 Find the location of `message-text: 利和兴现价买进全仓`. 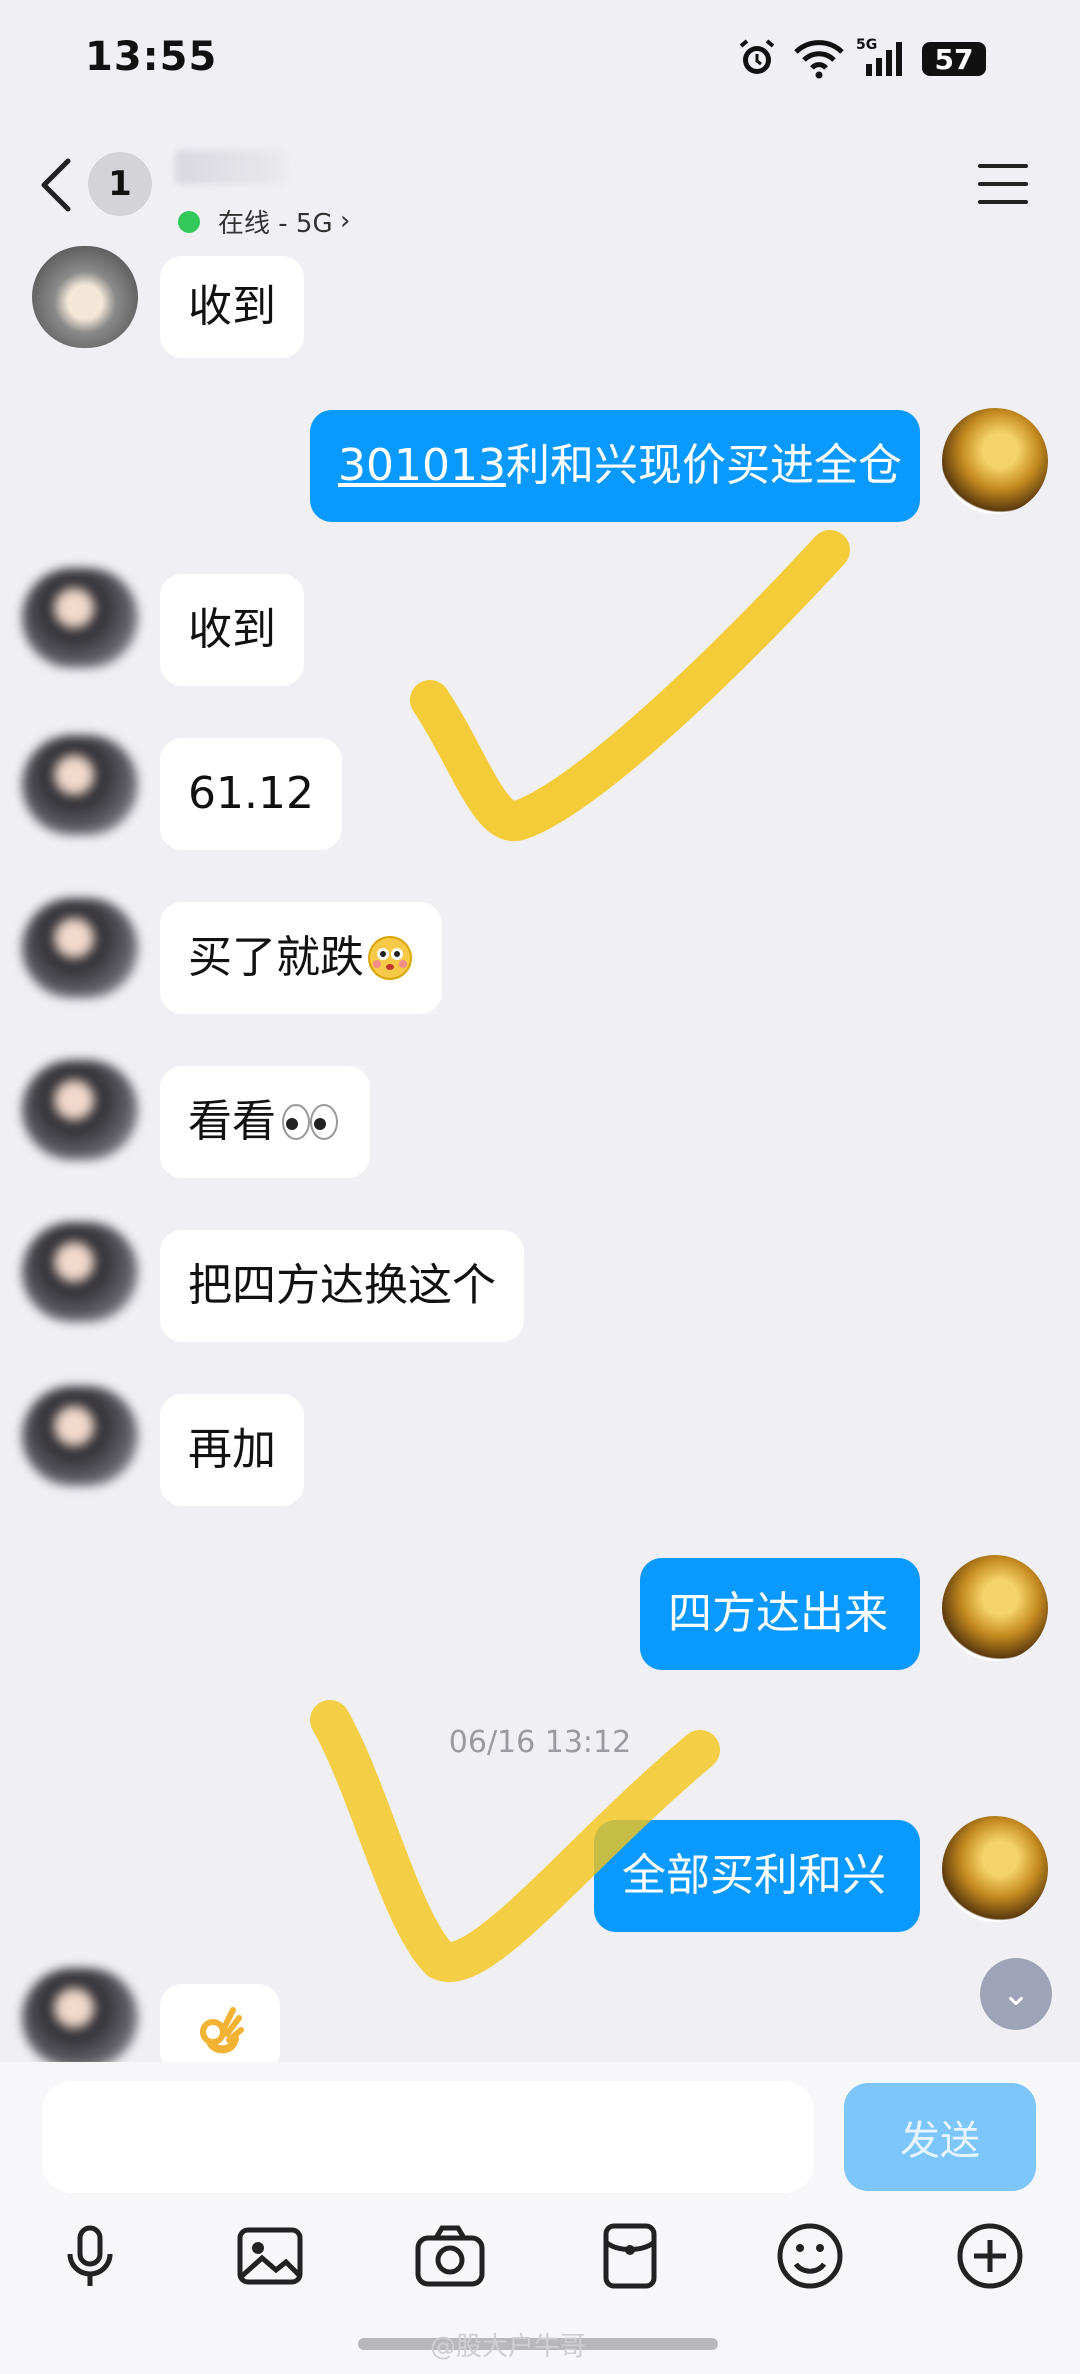

message-text: 利和兴现价买进全仓 is located at coordinates (703, 465).